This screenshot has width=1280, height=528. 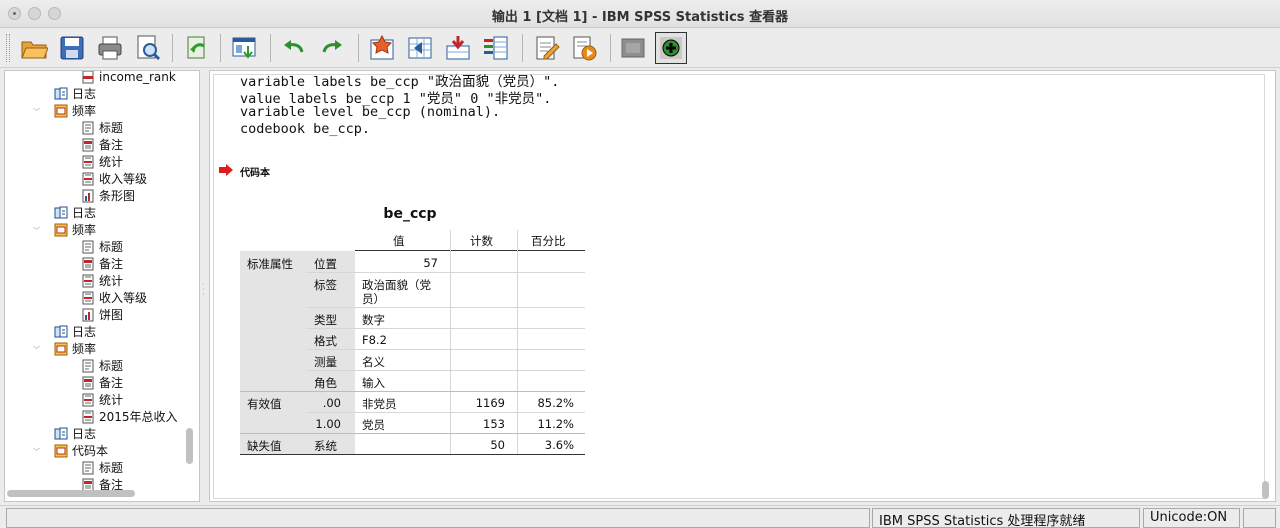 I want to click on cell-value: 数字, so click(x=373, y=320).